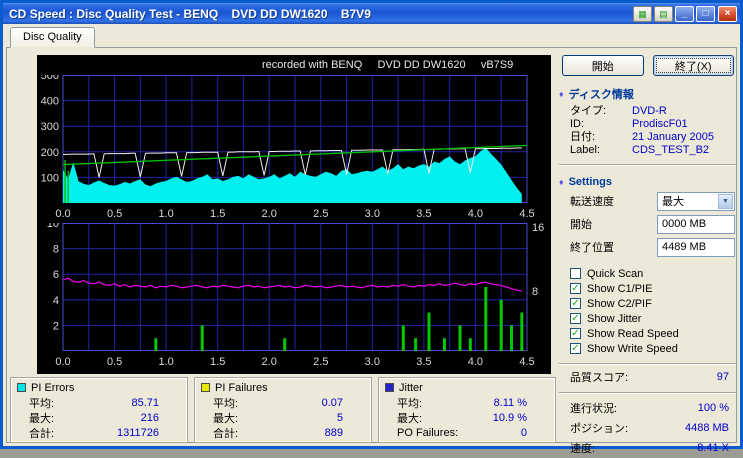 The image size is (743, 458). I want to click on stat-panel-header: Jitter, so click(468, 387).